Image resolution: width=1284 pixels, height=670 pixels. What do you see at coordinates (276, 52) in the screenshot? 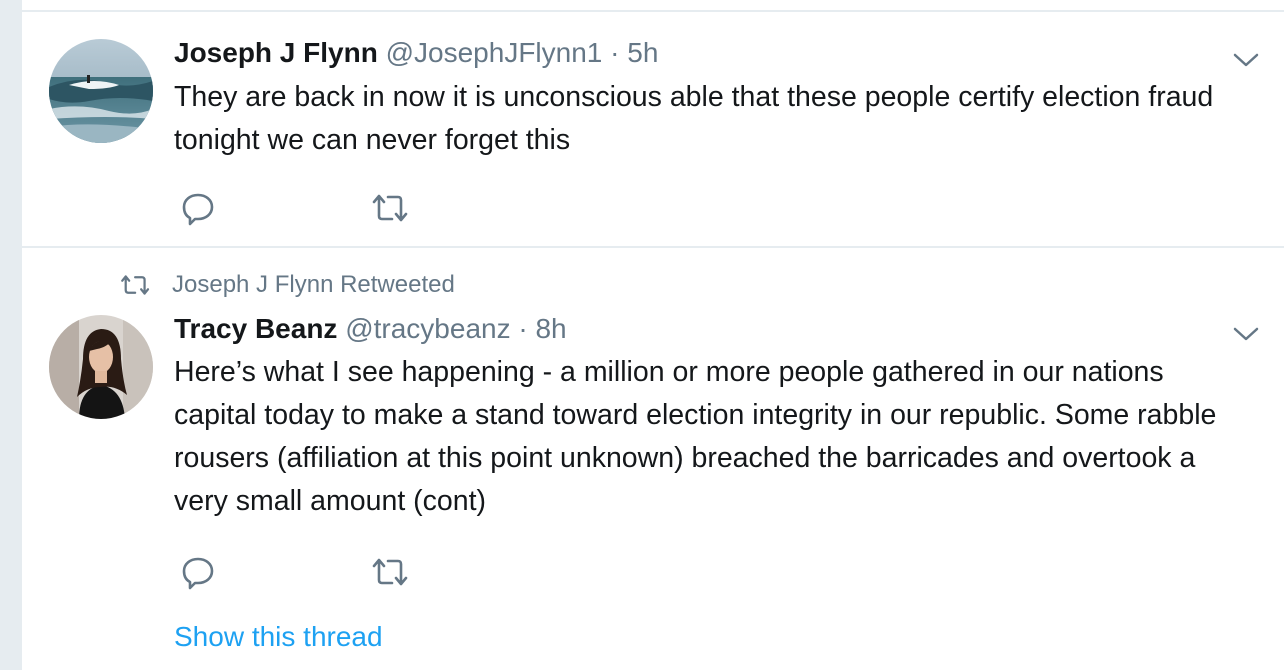
I see `author-name: Joseph J Flynn` at bounding box center [276, 52].